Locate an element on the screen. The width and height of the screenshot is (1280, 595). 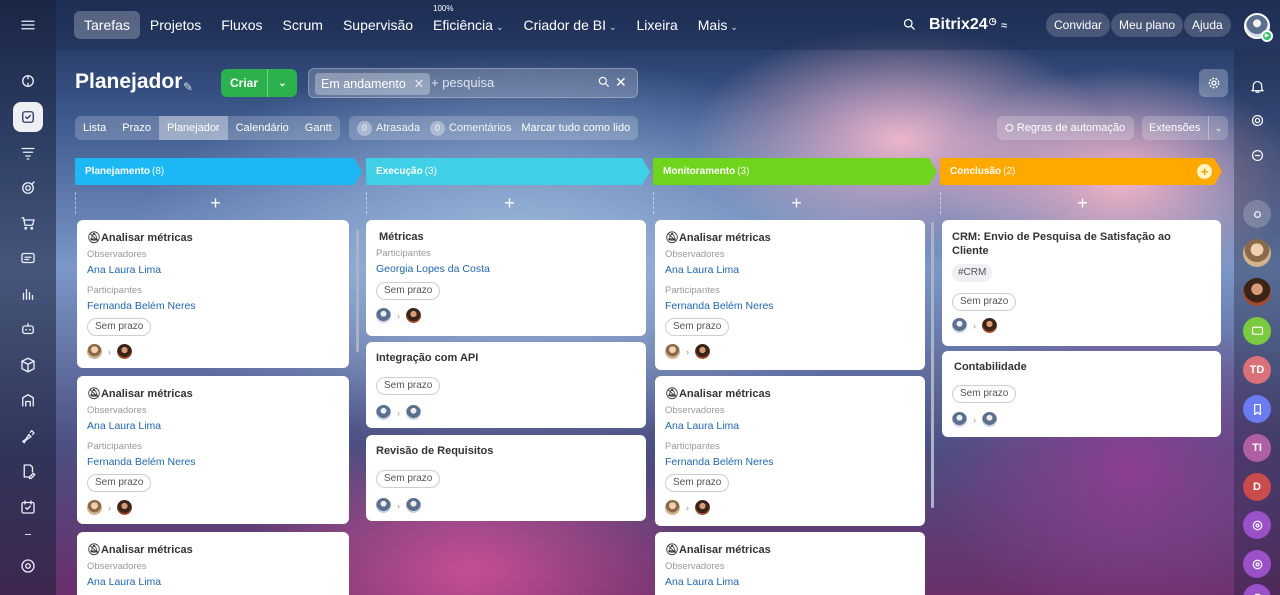
analytics-icon is located at coordinates (28, 294).